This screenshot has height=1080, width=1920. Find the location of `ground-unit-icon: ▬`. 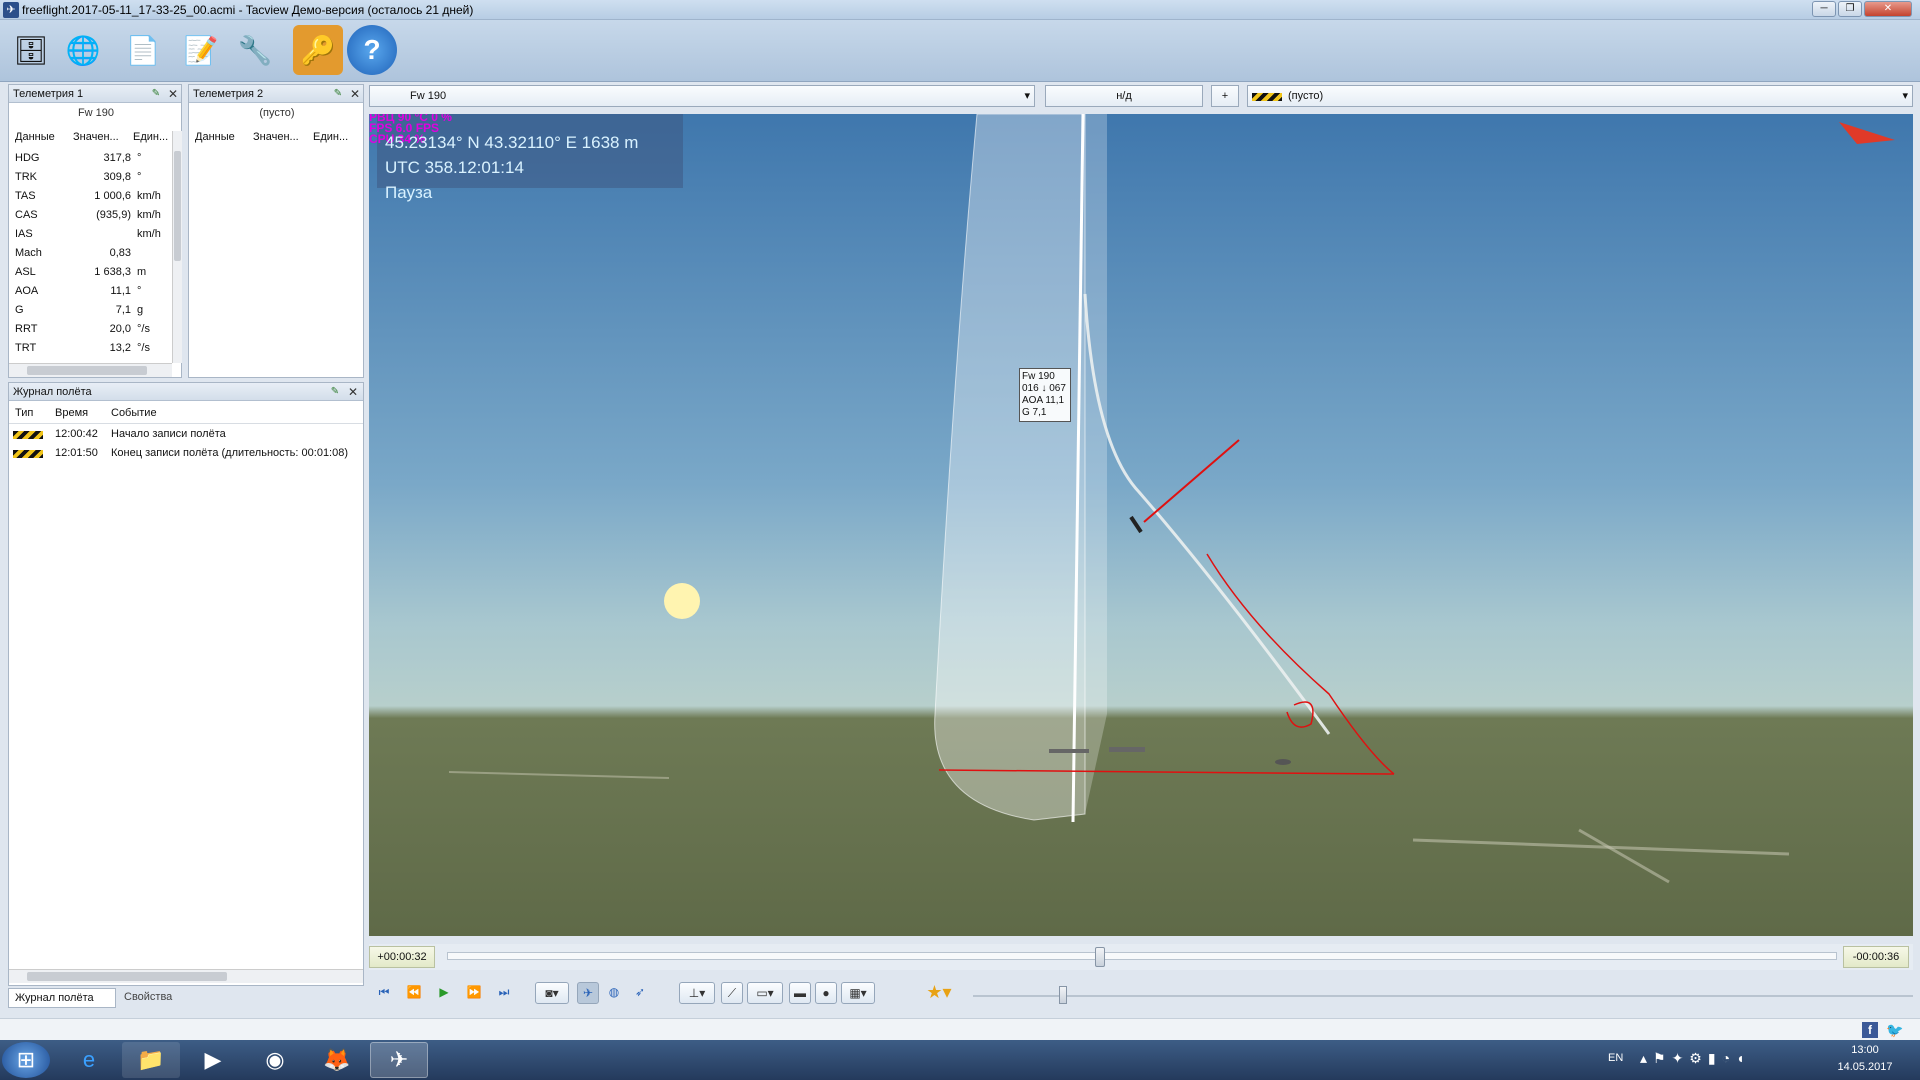

ground-unit-icon: ▬ is located at coordinates (800, 993).